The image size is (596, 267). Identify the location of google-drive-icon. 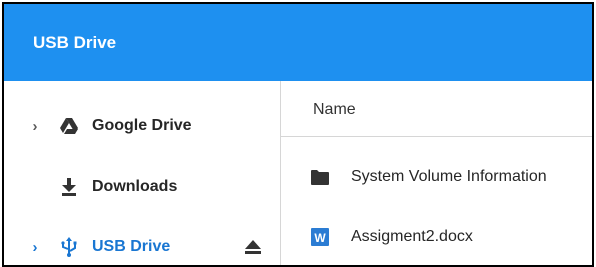
(69, 126).